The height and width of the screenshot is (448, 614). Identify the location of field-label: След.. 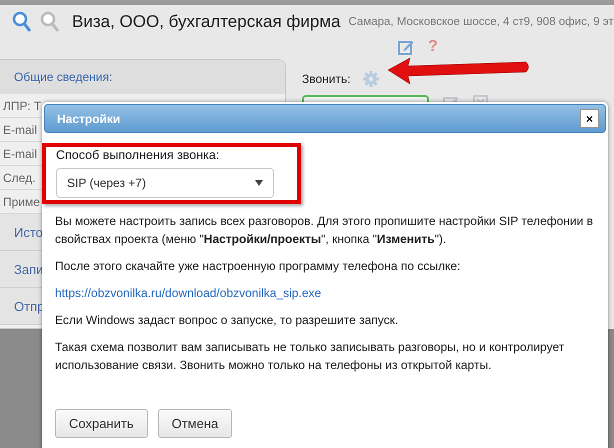
(19, 177).